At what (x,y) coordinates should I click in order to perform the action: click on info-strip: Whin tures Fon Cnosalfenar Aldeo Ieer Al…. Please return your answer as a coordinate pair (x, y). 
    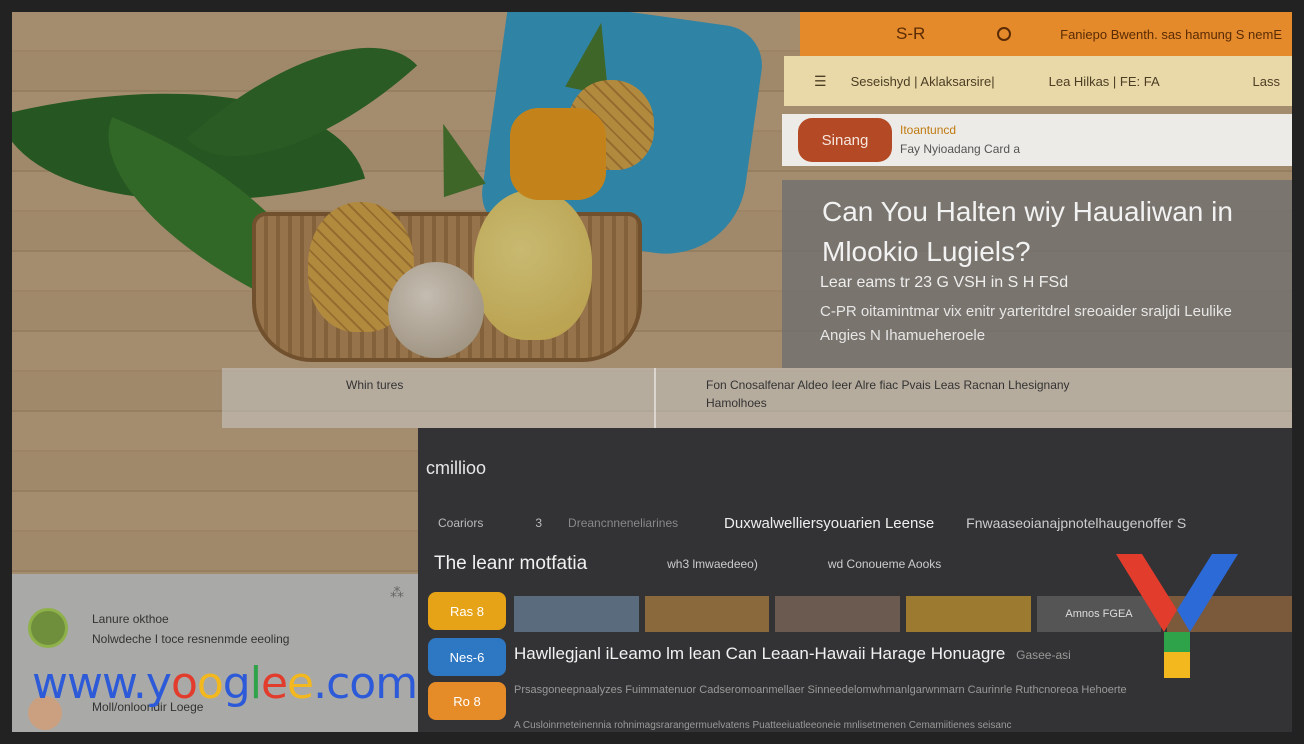
    Looking at the image, I should click on (757, 398).